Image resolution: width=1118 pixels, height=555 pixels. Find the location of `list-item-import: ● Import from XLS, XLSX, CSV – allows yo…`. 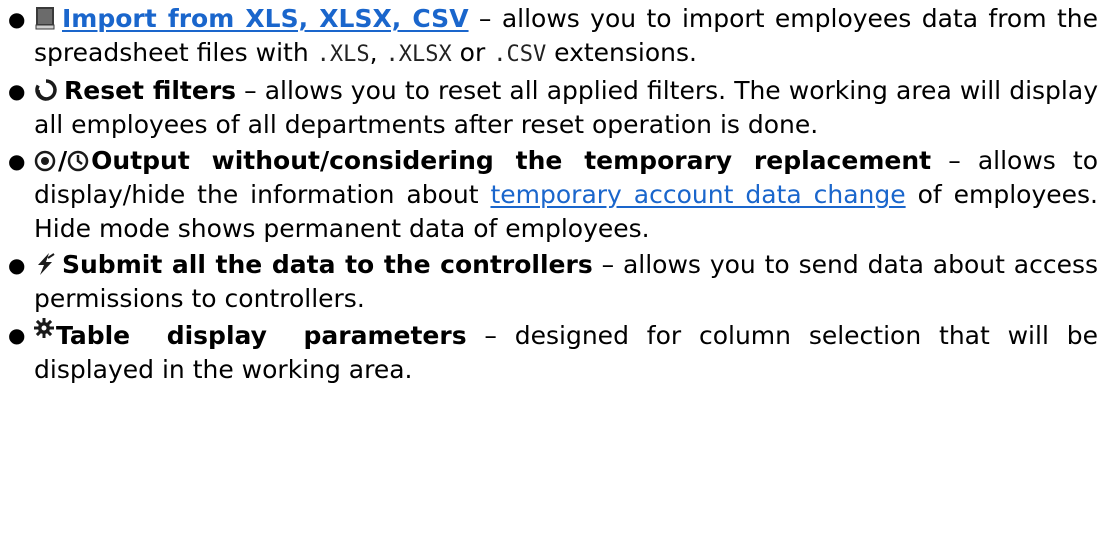

list-item-import: ● Import from XLS, XLSX, CSV – allows yo… is located at coordinates (553, 37).